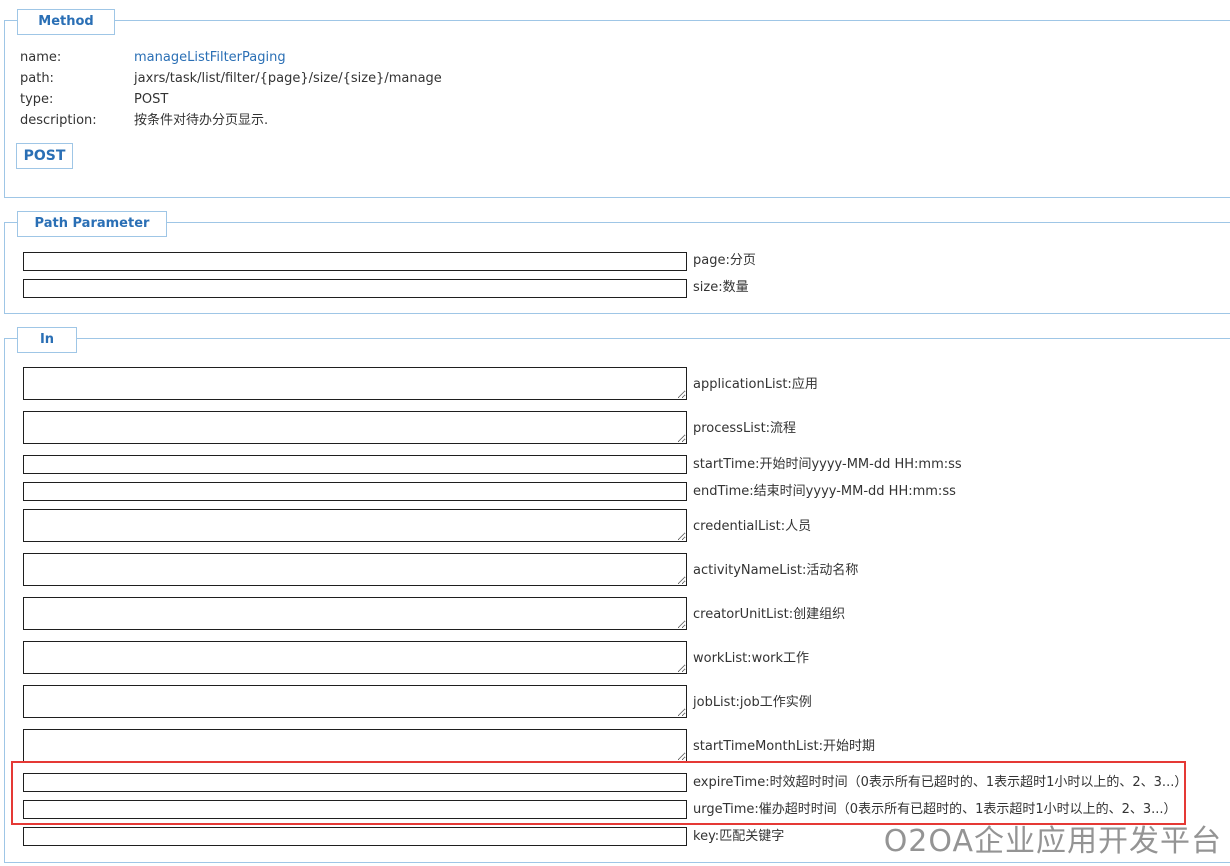 This screenshot has width=1230, height=866. I want to click on activity-name-list-label: activityNameList:活动名称, so click(776, 570).